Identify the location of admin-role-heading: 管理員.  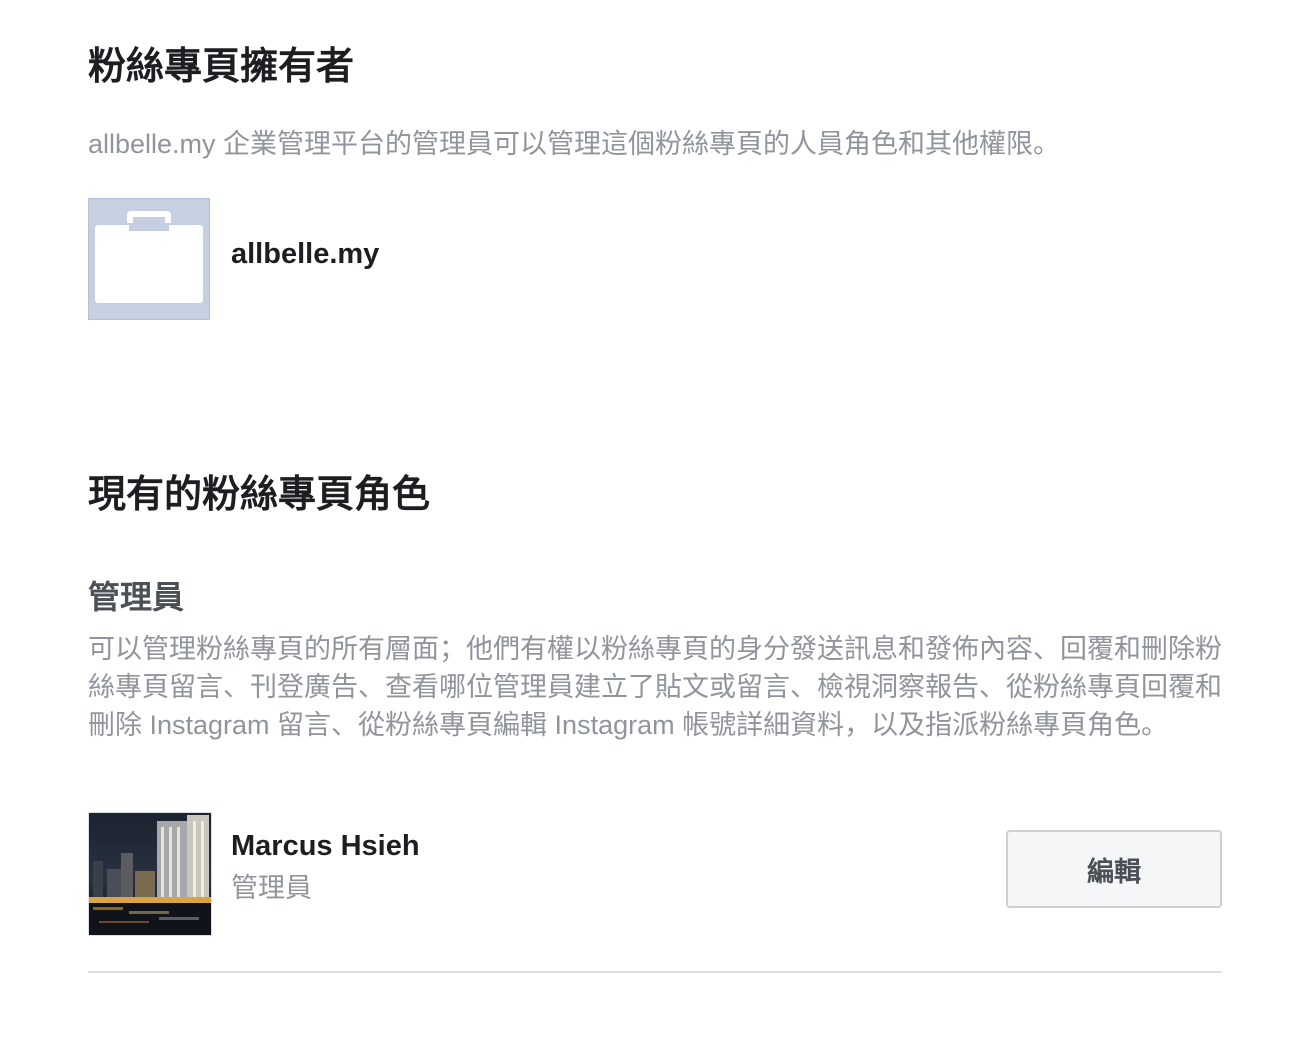
(136, 597).